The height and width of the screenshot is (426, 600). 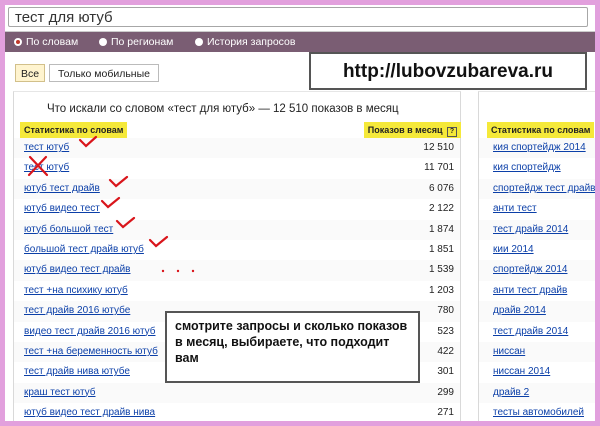 I want to click on impressions-count: 2 122, so click(x=441, y=209).